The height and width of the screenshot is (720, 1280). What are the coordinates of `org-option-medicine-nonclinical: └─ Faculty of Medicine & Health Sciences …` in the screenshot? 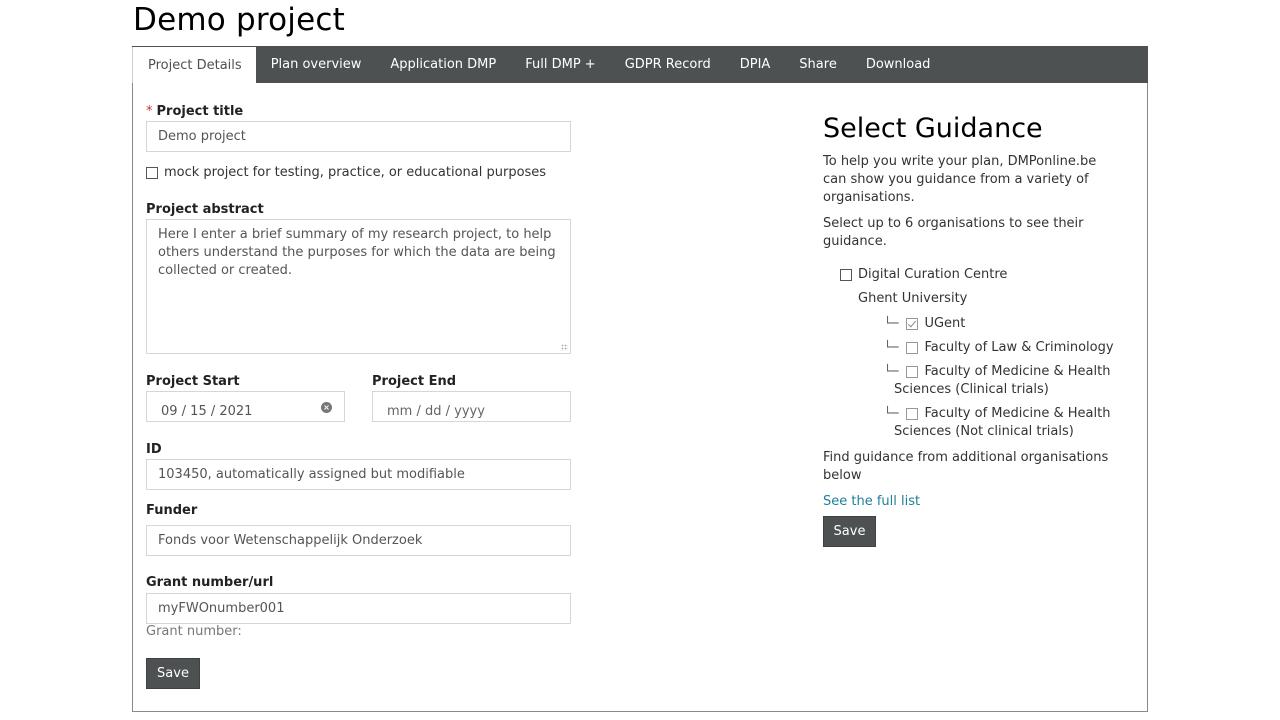 It's located at (1004, 422).